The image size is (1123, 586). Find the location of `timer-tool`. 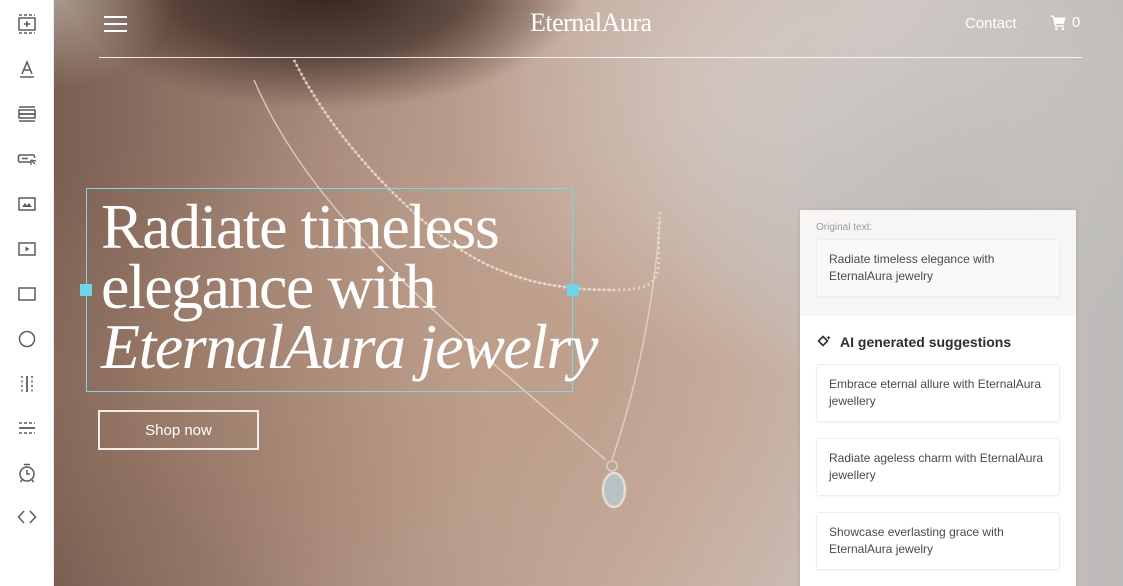

timer-tool is located at coordinates (27, 473).